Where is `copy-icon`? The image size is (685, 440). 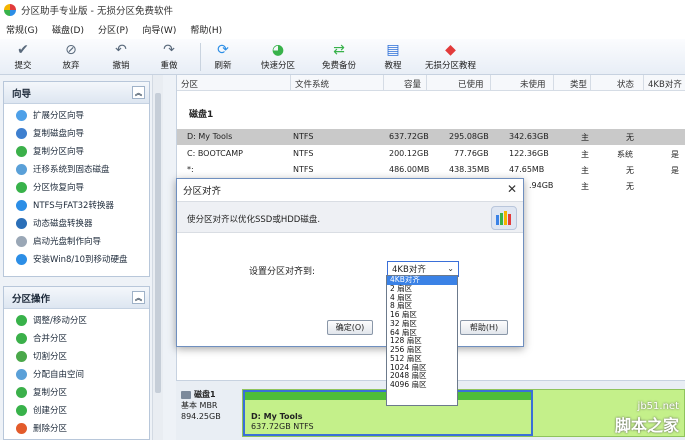
copy-icon is located at coordinates (21, 392).